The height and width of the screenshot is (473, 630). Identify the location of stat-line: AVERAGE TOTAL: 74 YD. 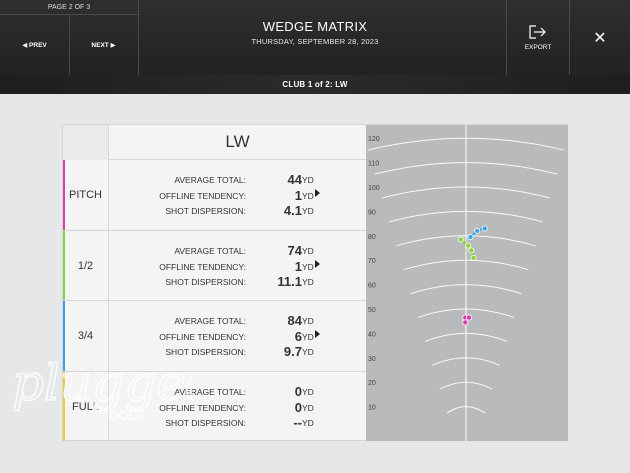
(237, 250).